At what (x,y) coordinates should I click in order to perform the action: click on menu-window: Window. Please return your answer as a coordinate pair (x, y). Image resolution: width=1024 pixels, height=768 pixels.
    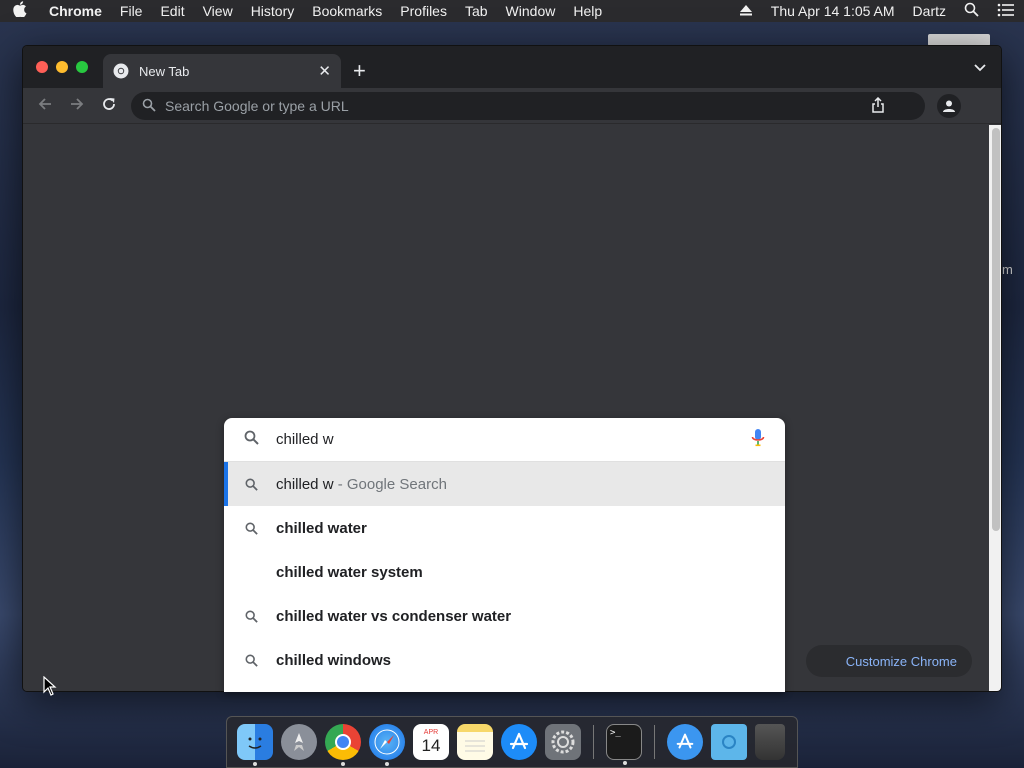
    Looking at the image, I should click on (531, 11).